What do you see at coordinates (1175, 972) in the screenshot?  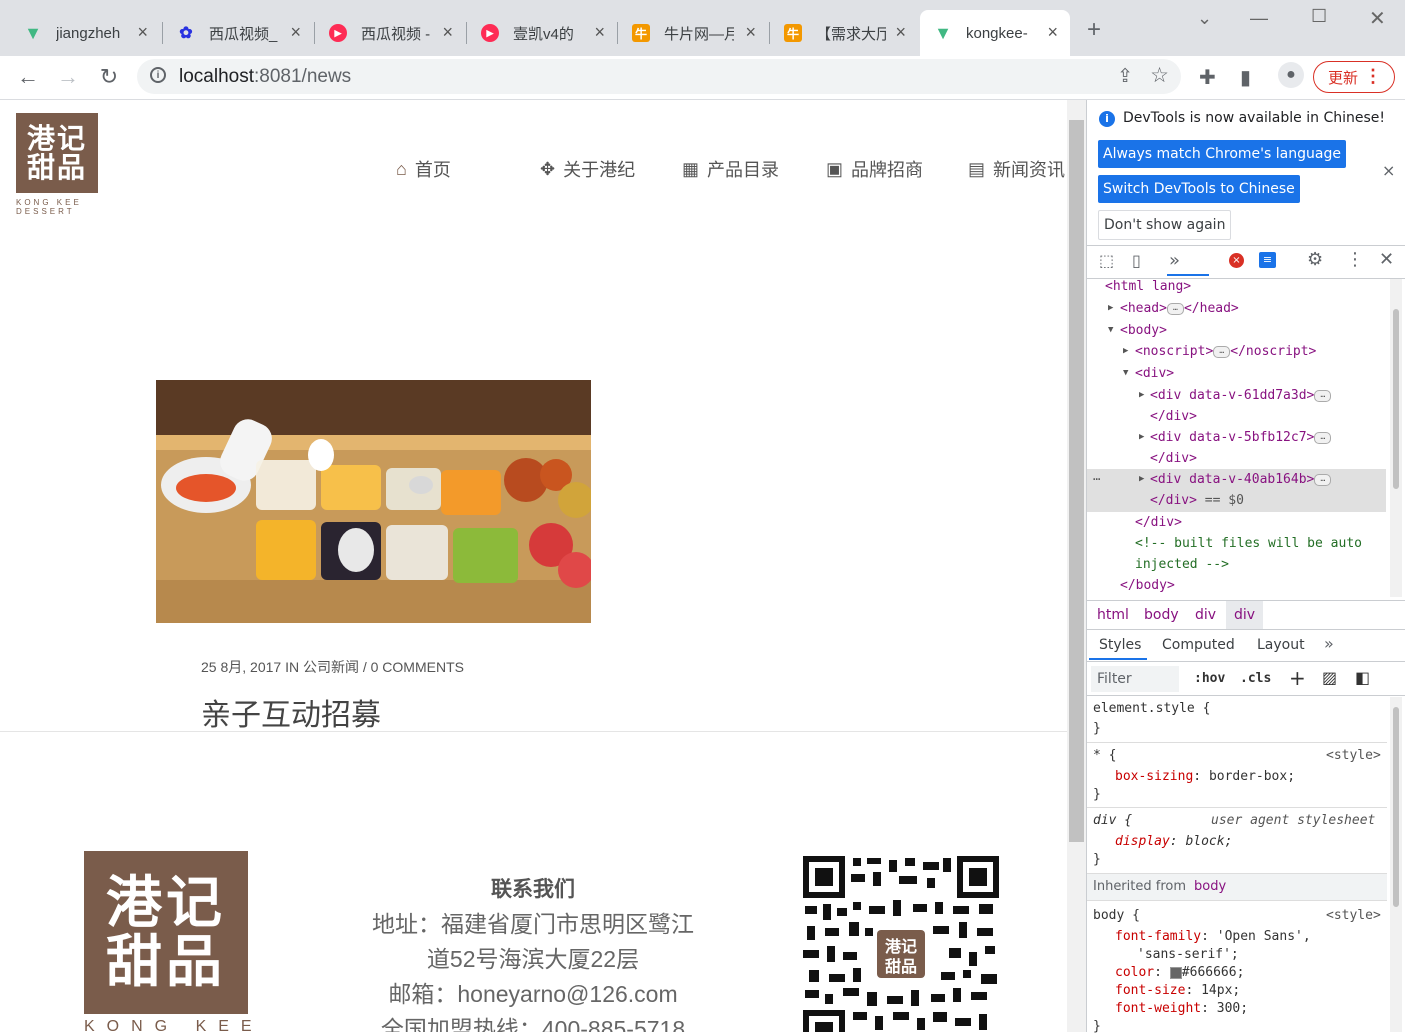 I see `color-swatch` at bounding box center [1175, 972].